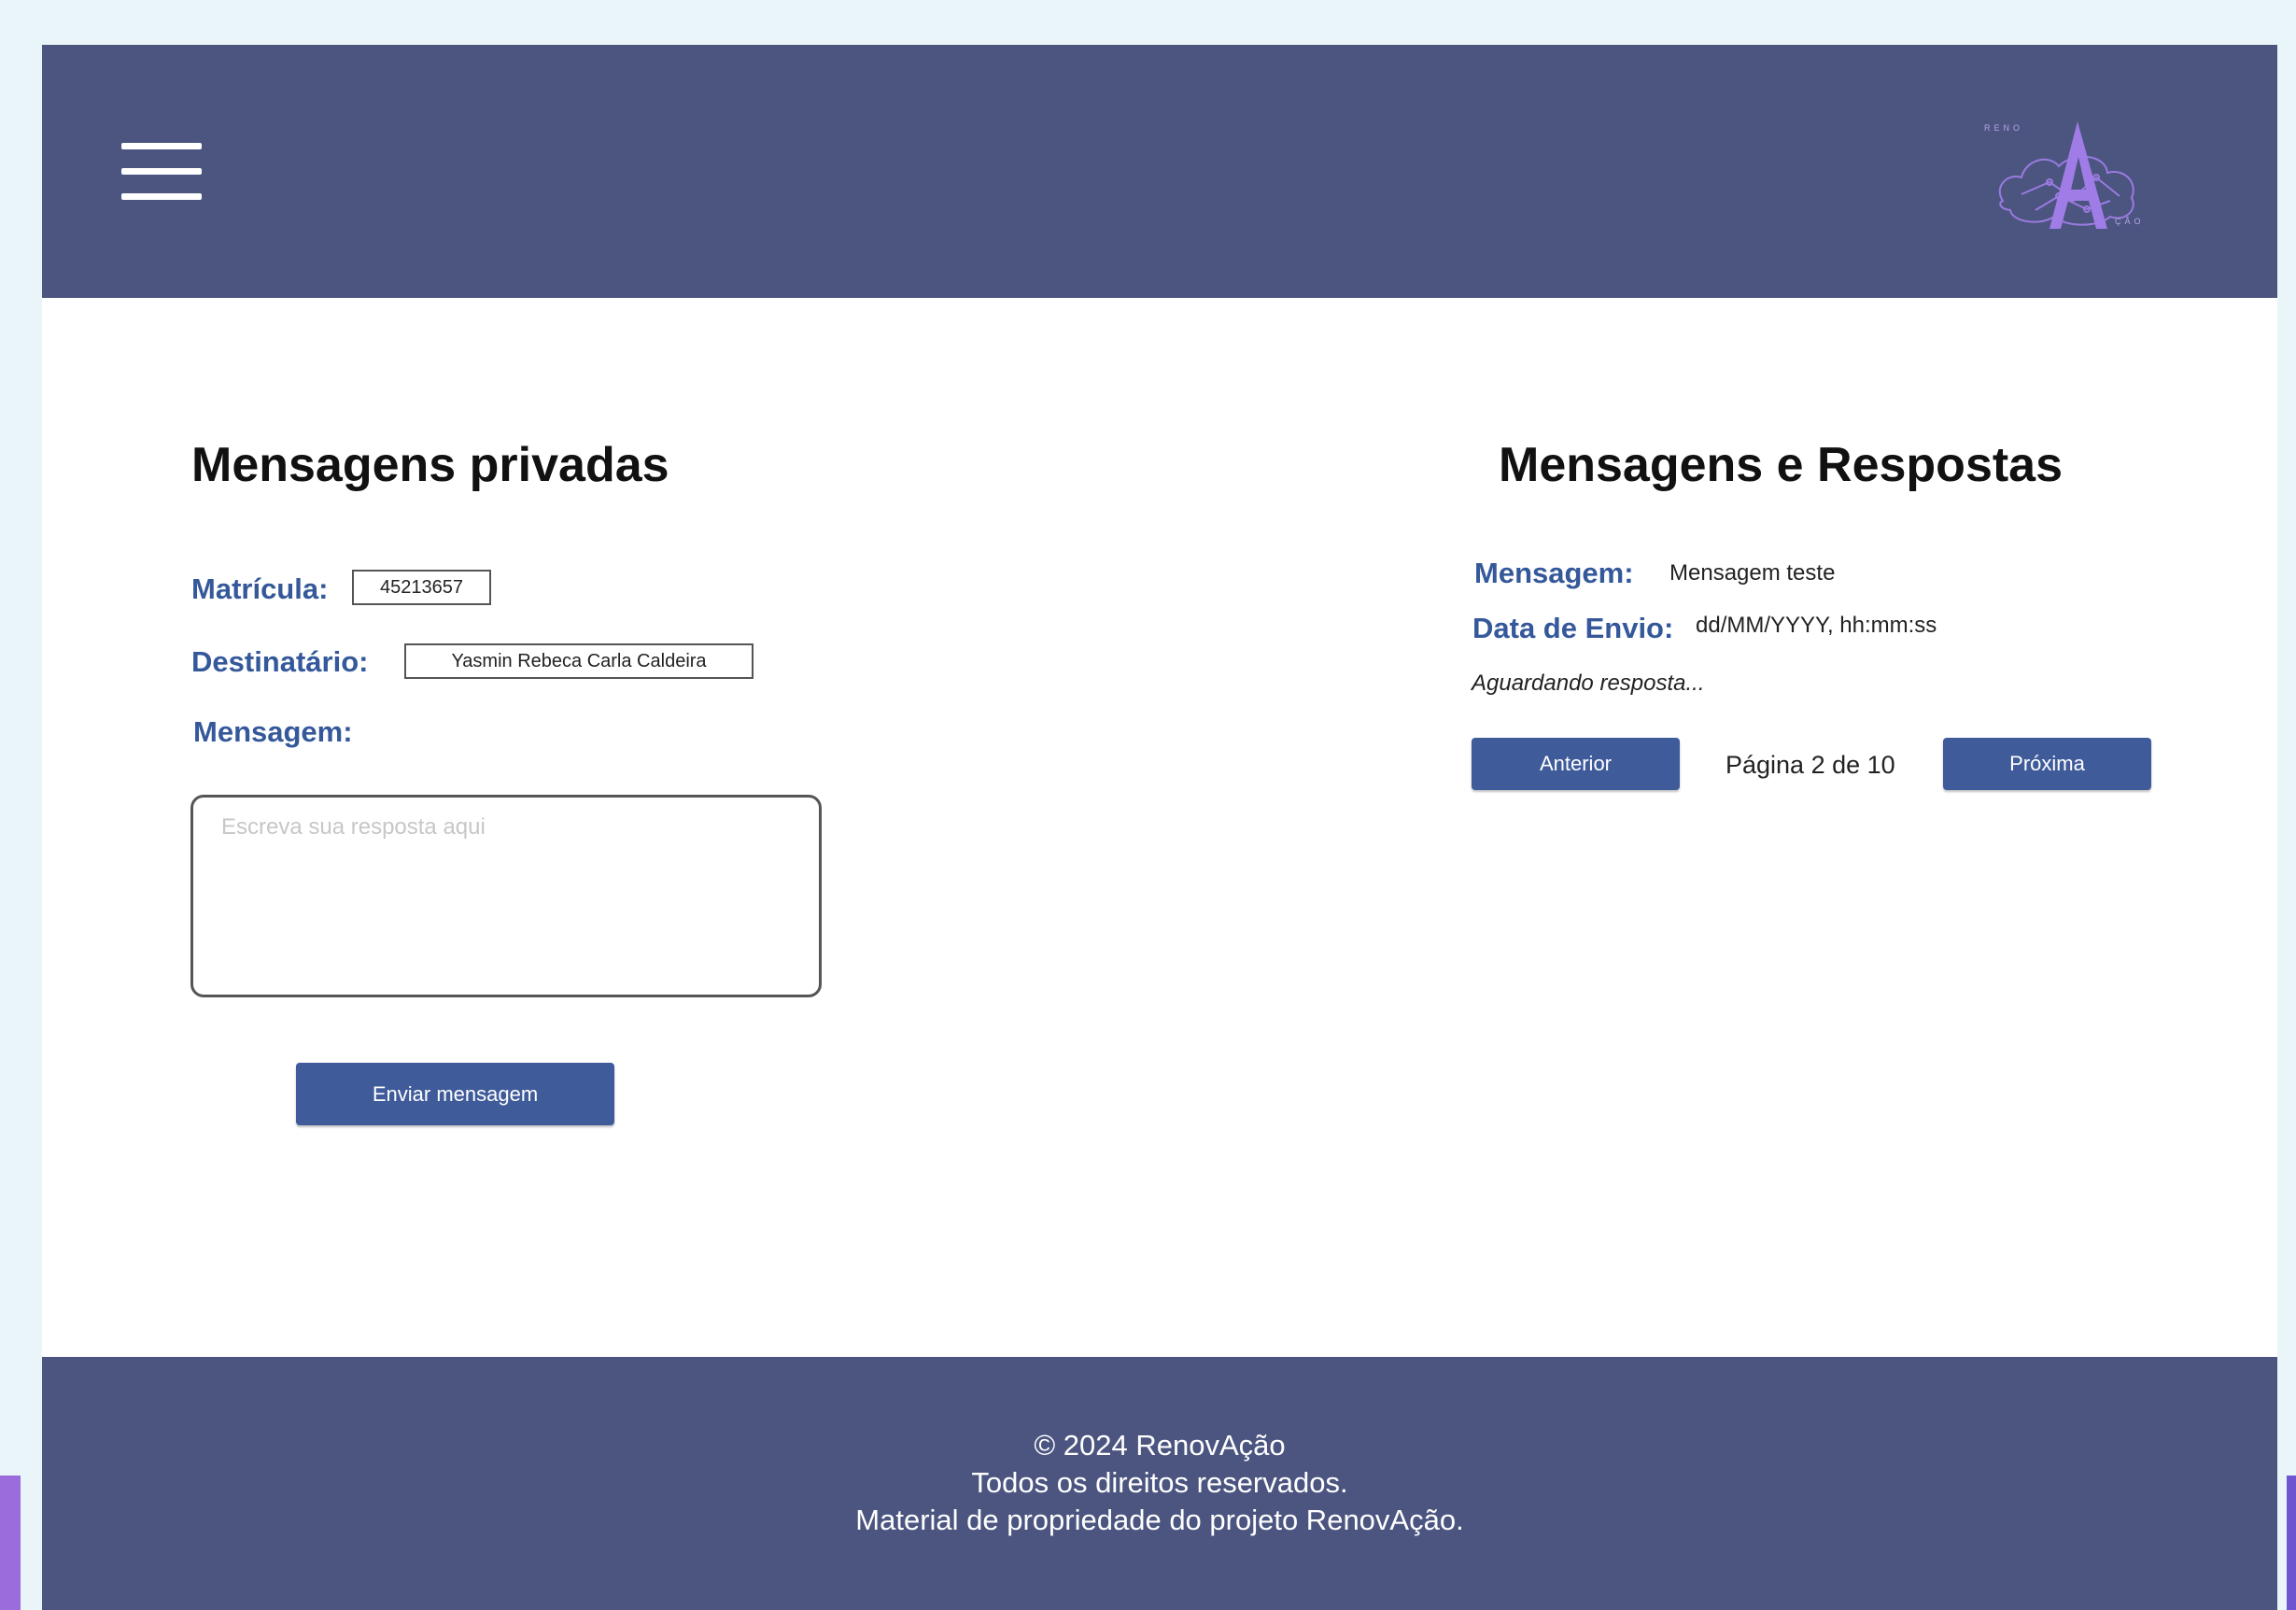 The image size is (2296, 1610). Describe the element at coordinates (506, 896) in the screenshot. I see `message-textarea` at that location.